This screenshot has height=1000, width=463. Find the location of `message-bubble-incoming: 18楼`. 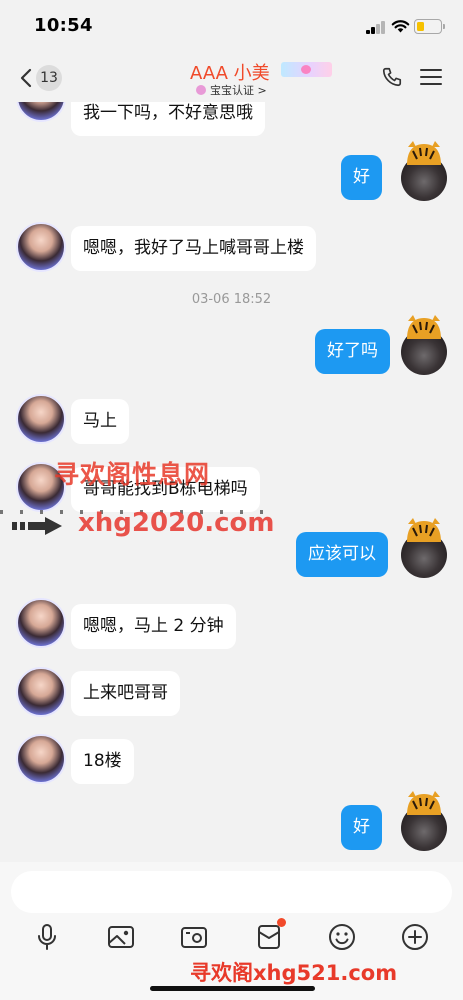

message-bubble-incoming: 18楼 is located at coordinates (102, 761).